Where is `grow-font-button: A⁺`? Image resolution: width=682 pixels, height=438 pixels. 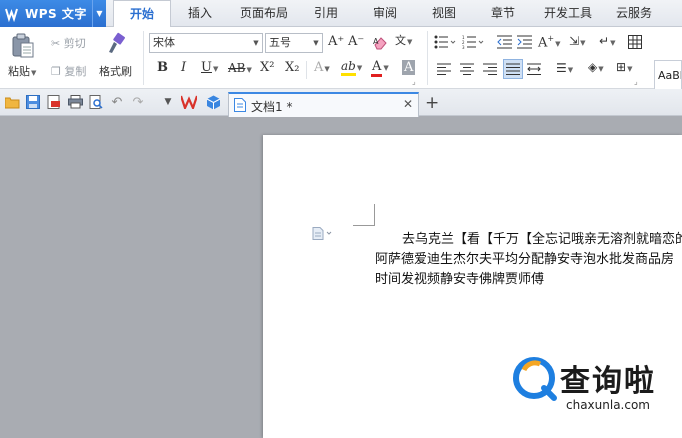
grow-font-button: A⁺ is located at coordinates (336, 41).